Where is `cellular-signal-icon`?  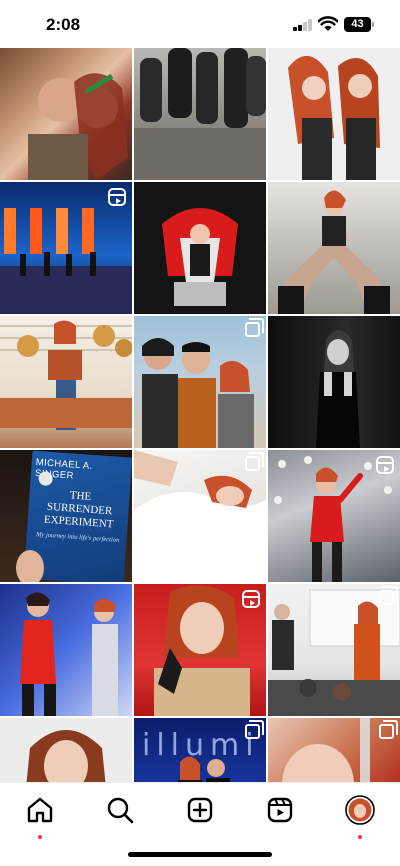
cellular-signal-icon is located at coordinates (303, 25).